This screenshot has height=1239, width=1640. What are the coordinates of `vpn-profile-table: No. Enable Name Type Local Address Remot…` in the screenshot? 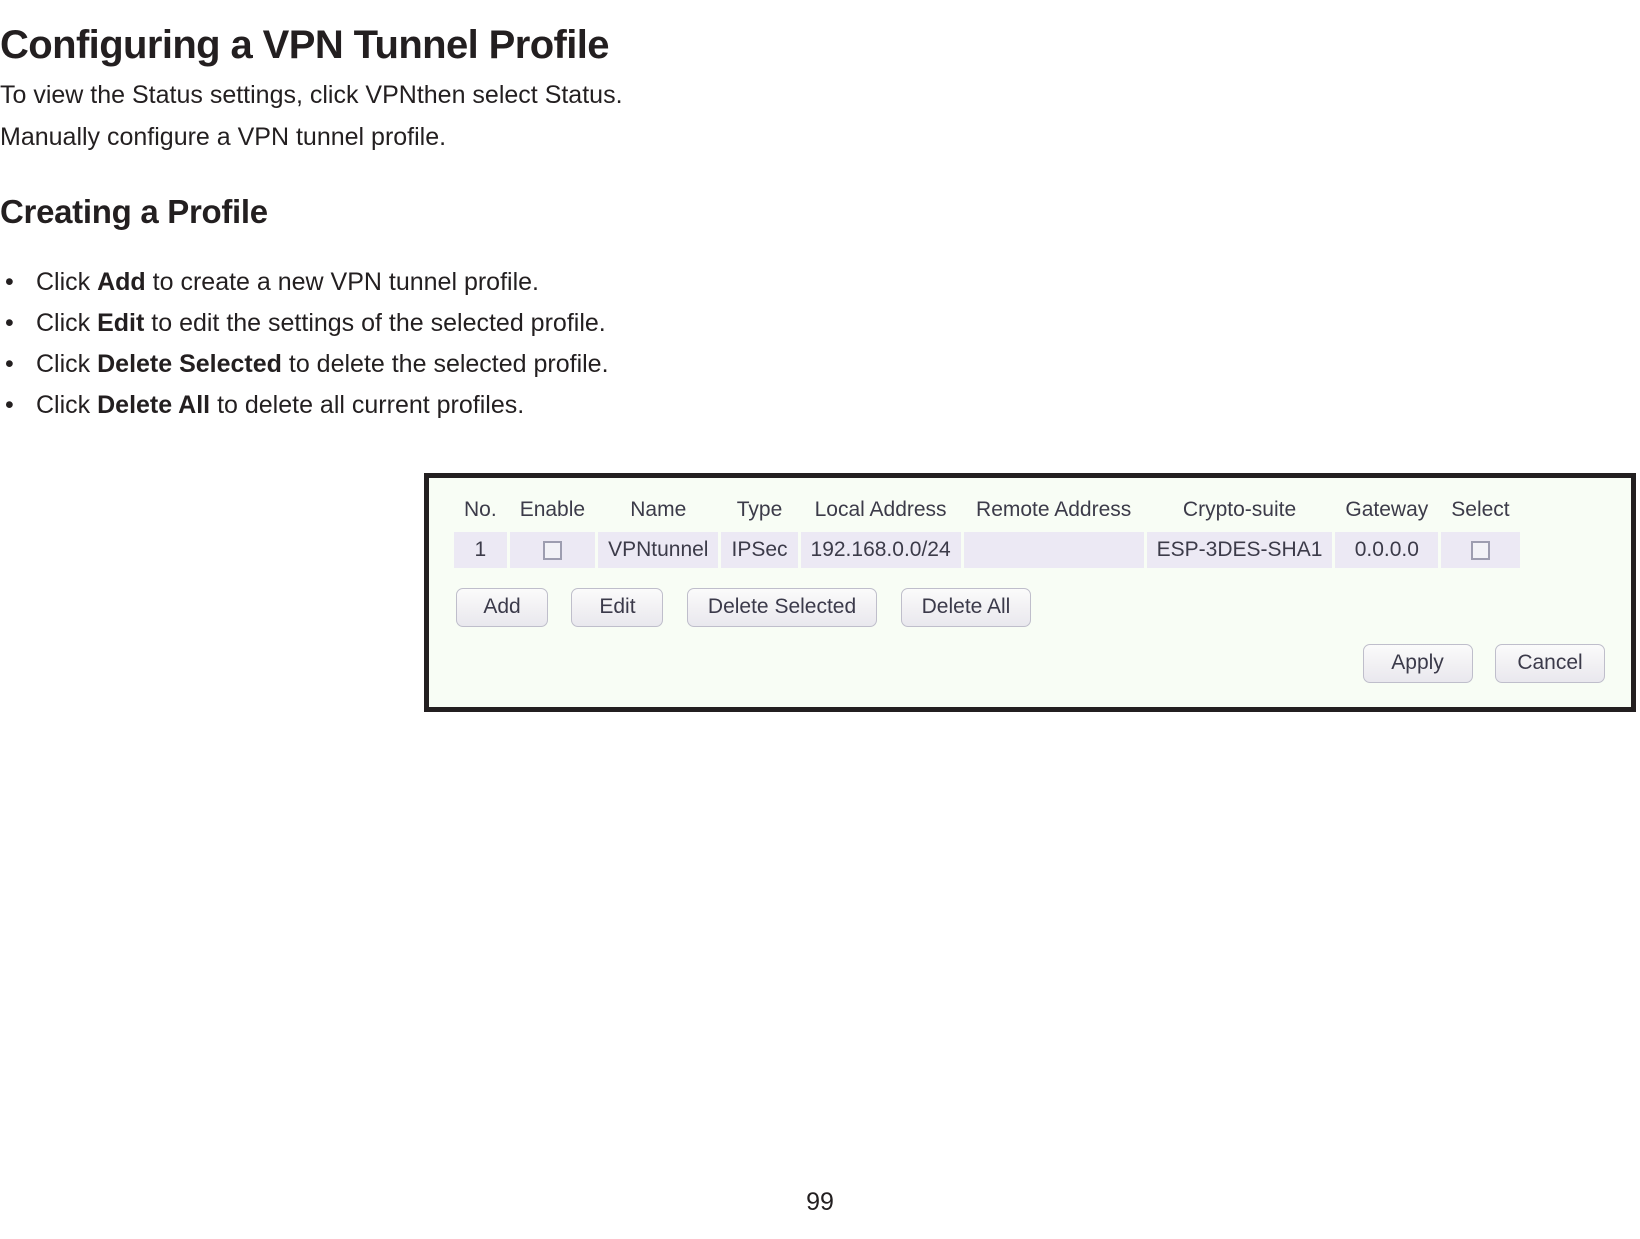 It's located at (987, 531).